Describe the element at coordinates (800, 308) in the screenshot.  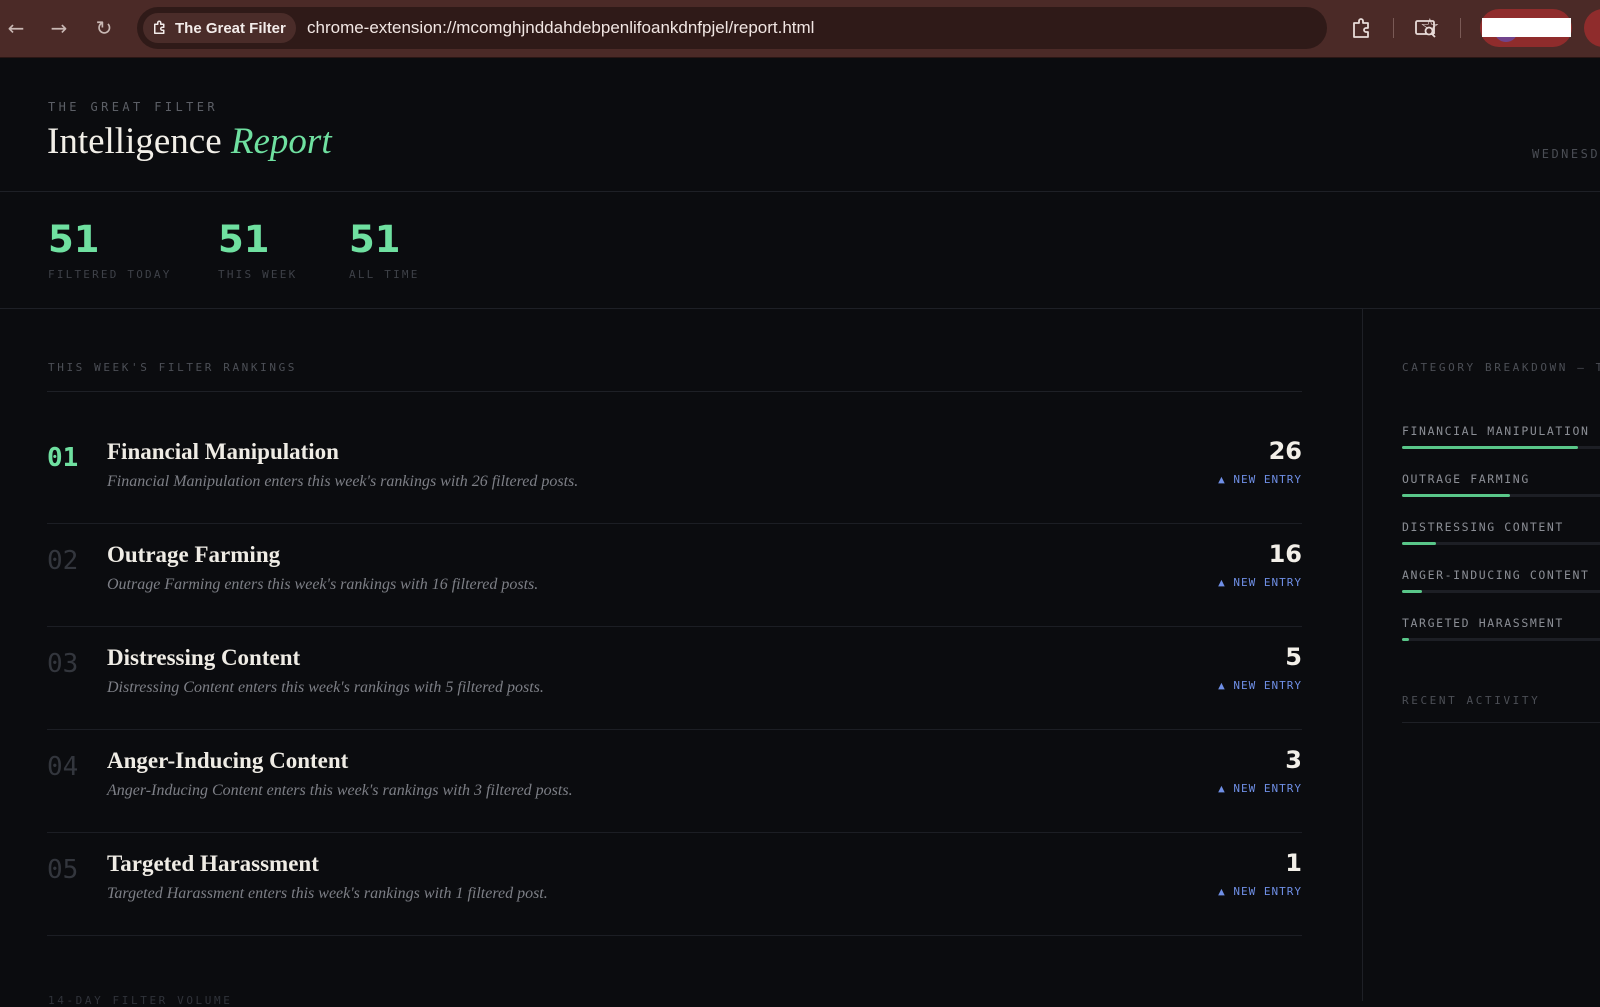
I see `stats-divider` at that location.